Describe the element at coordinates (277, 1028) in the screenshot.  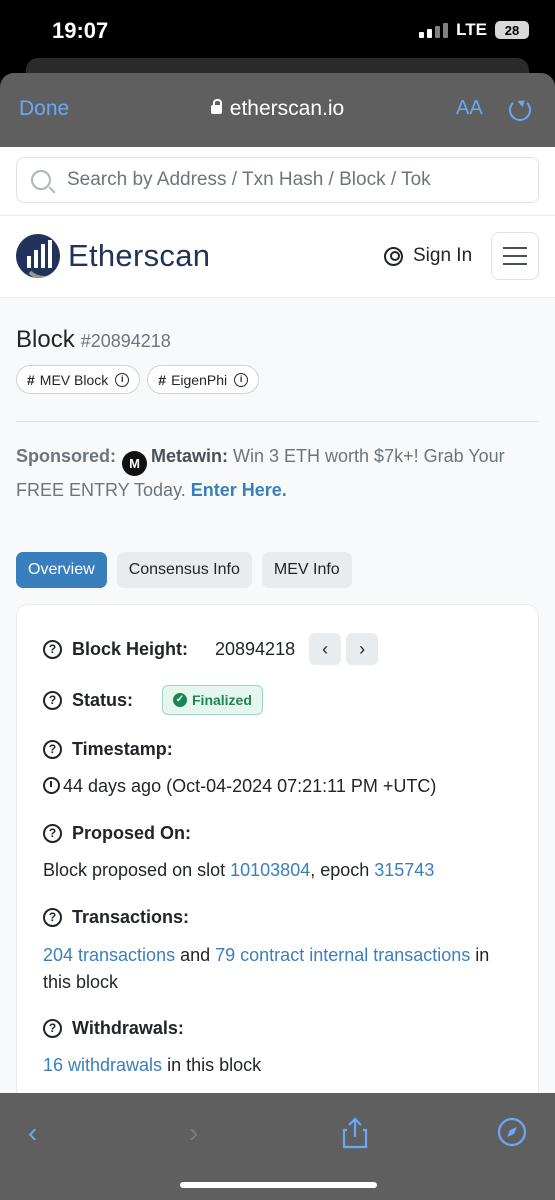
I see `withdrawals-label-wrap: ? Withdrawals:` at that location.